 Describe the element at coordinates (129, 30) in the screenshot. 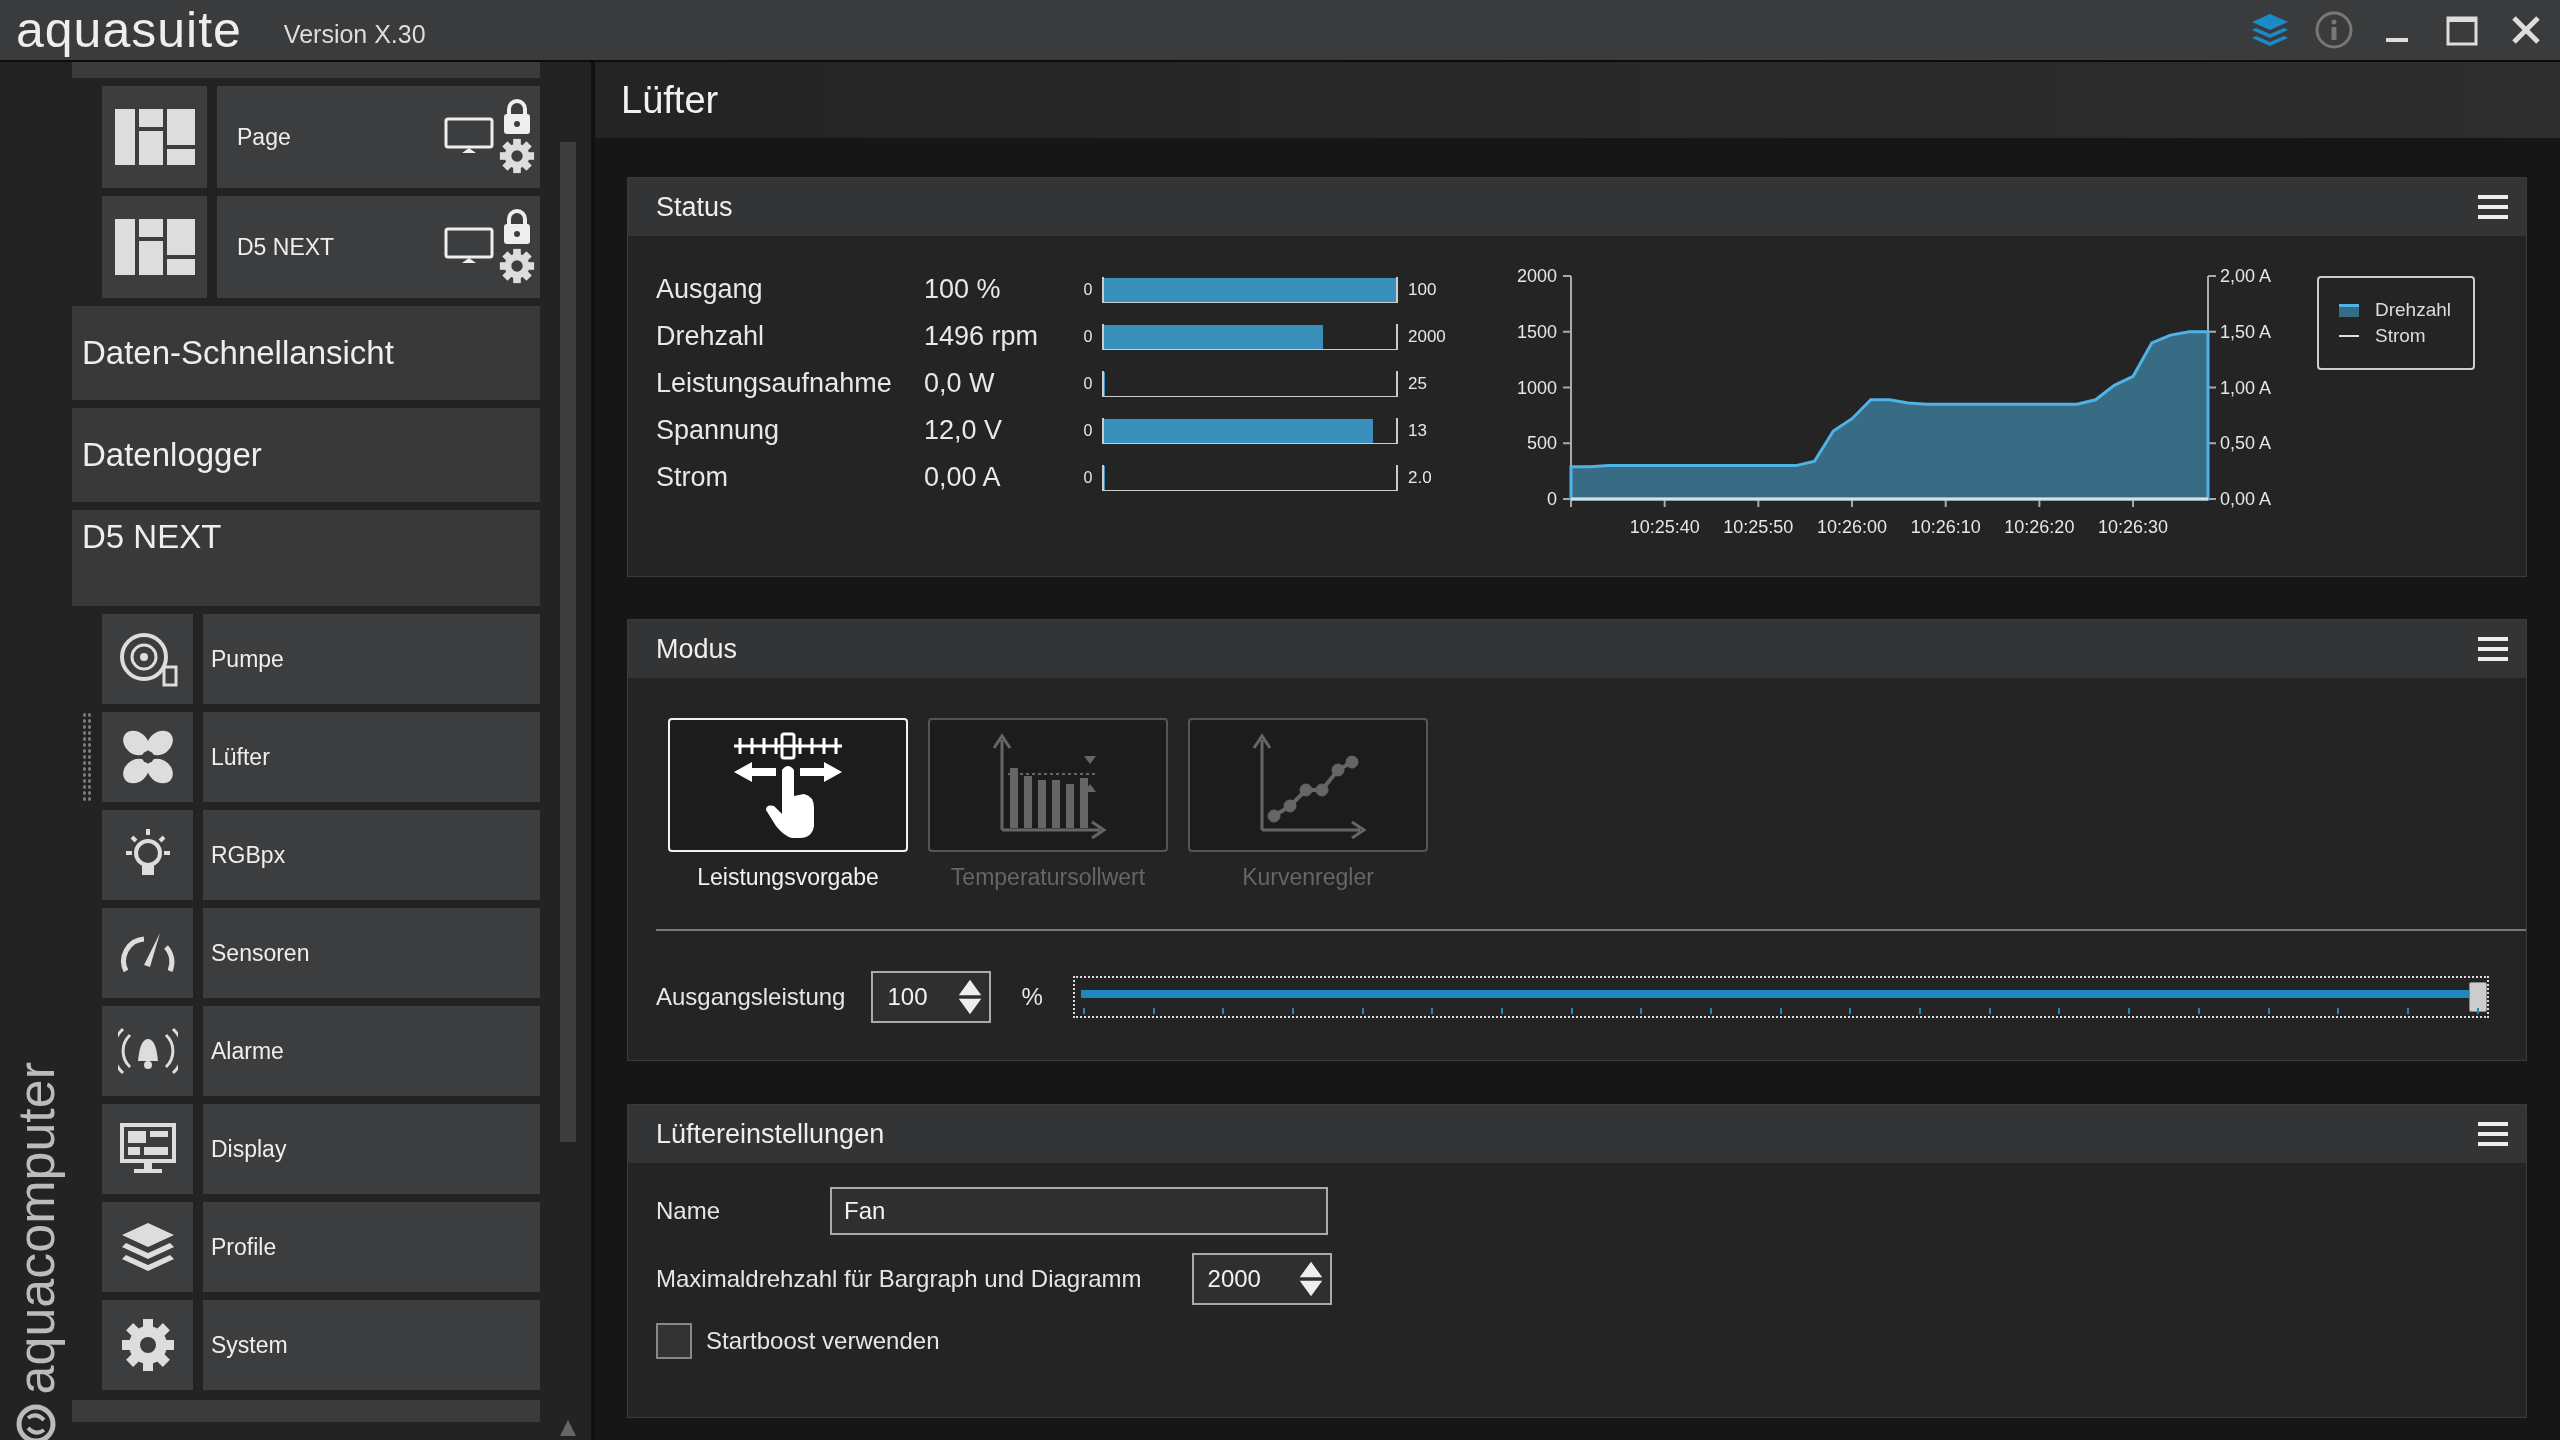

I see `app-logo: aquasuite` at that location.